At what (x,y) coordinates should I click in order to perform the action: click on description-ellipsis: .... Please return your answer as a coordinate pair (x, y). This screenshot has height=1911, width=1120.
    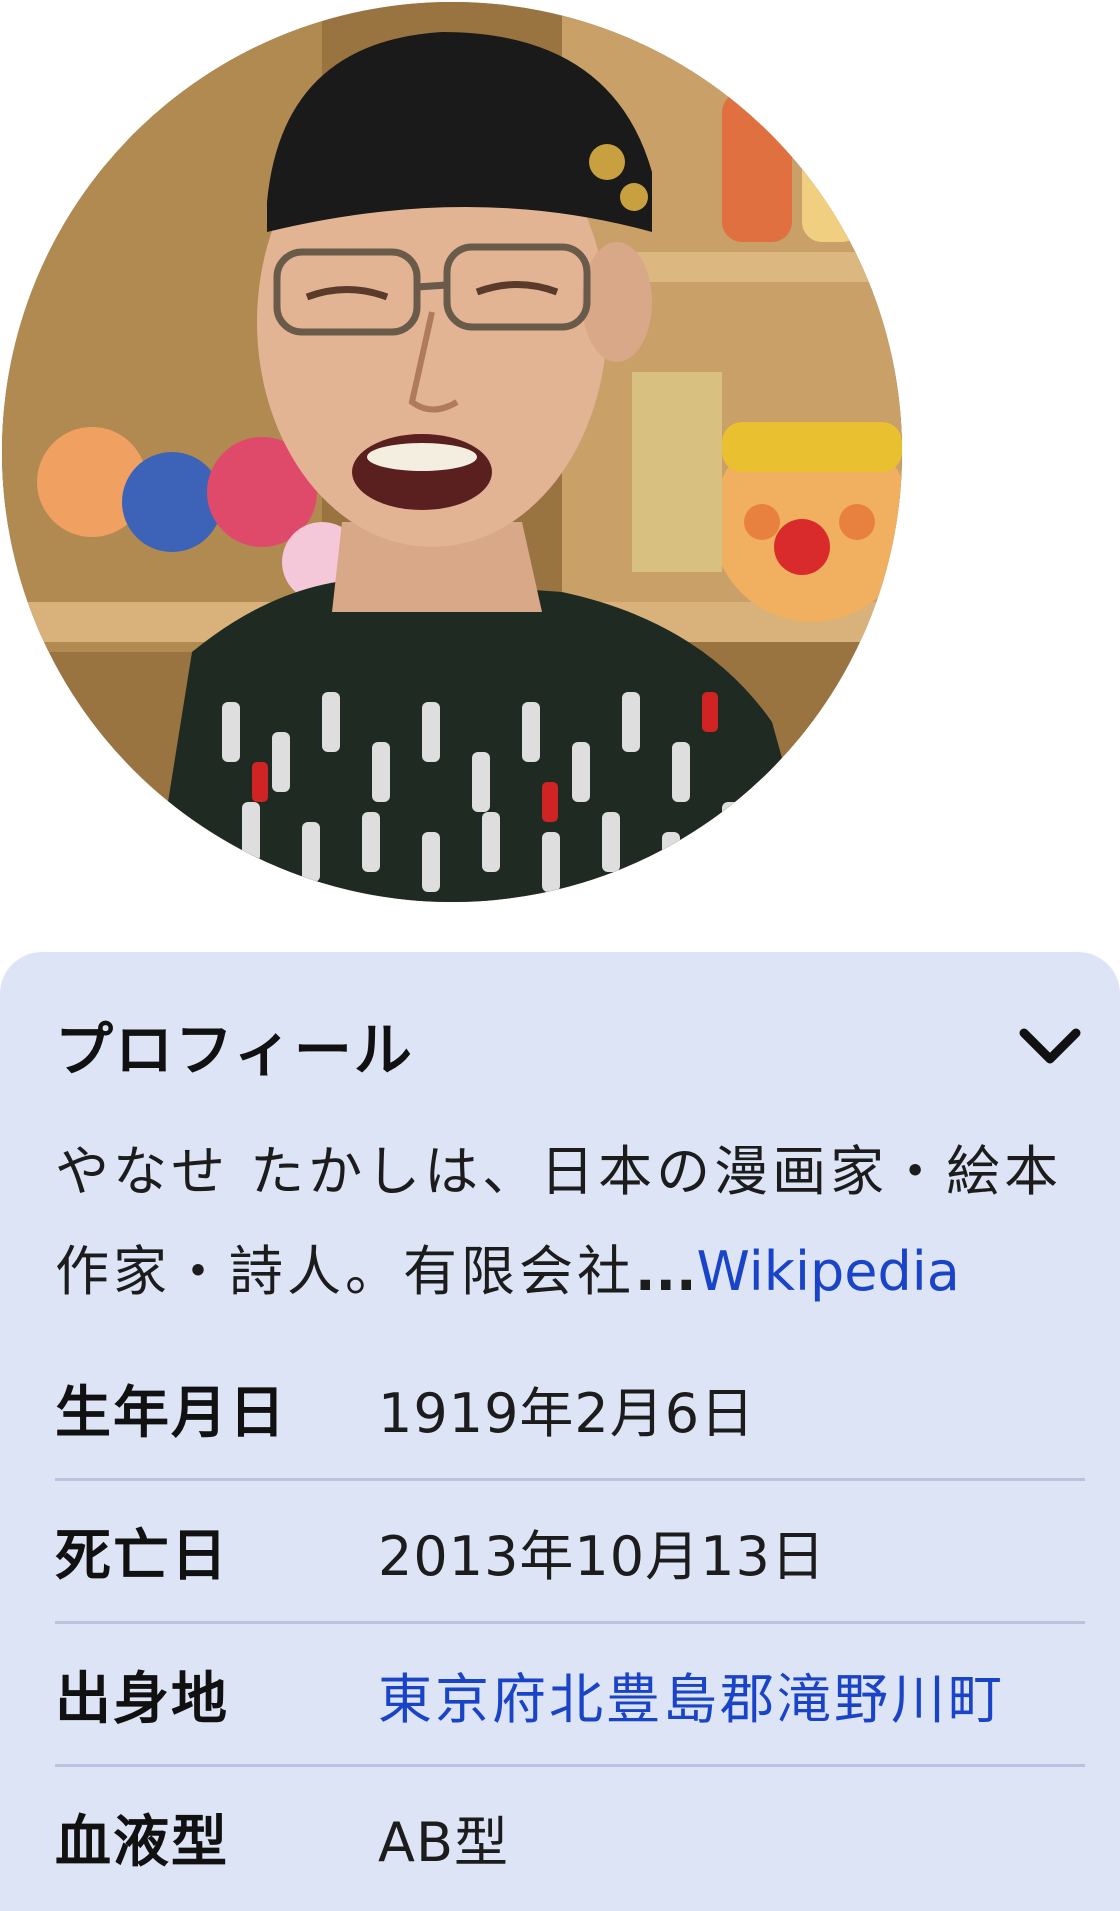
    Looking at the image, I should click on (666, 1271).